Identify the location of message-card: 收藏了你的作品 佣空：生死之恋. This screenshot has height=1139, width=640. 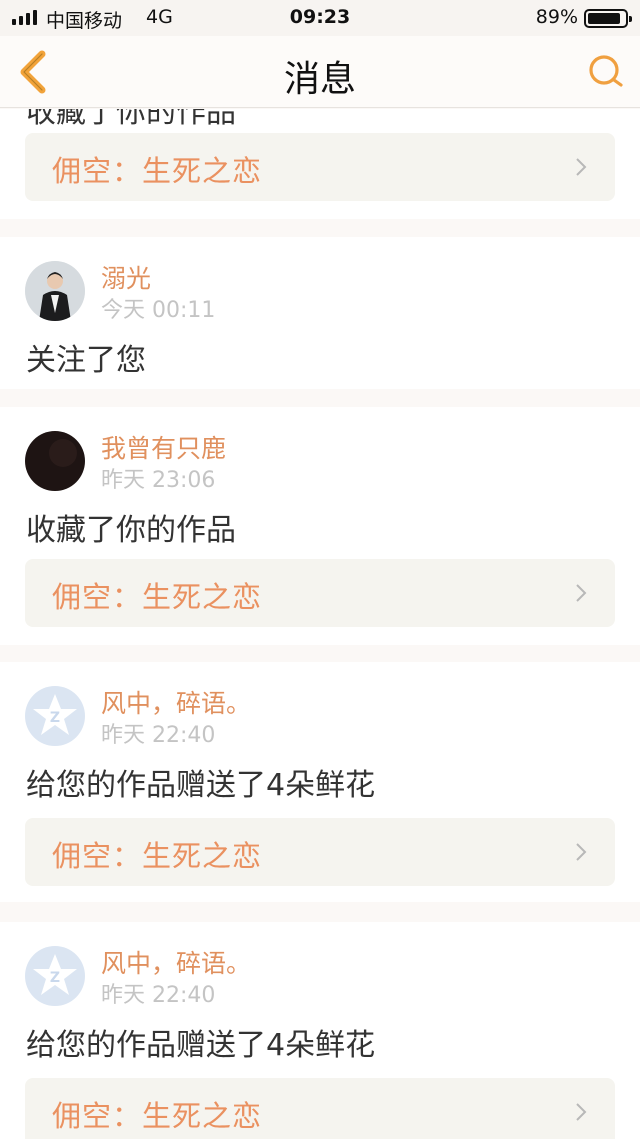
(320, 164).